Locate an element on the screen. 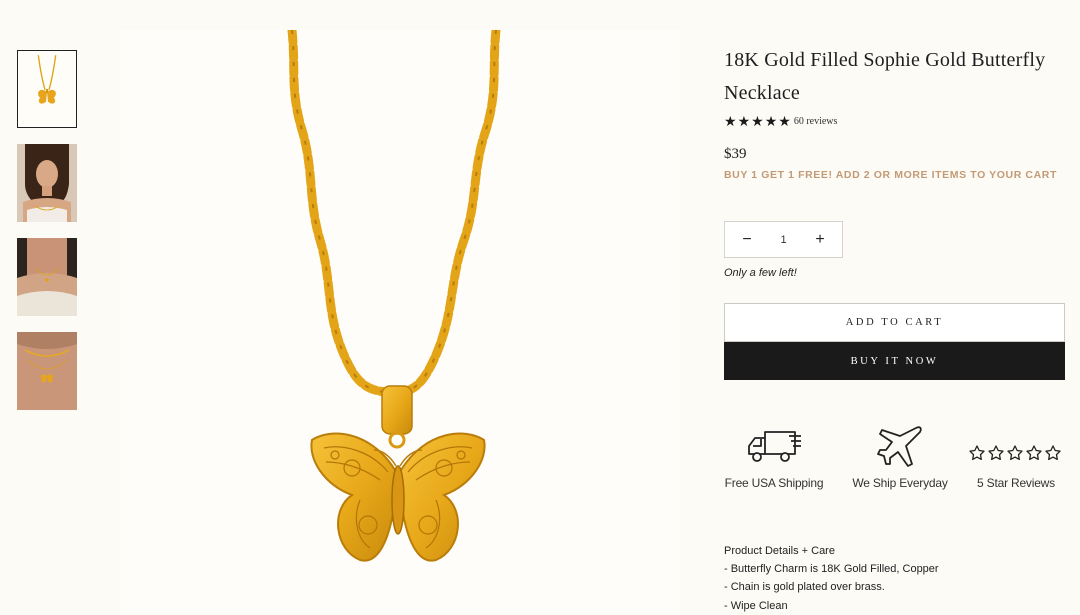 The height and width of the screenshot is (615, 1080). feature-label: We Ship Everyday is located at coordinates (900, 483).